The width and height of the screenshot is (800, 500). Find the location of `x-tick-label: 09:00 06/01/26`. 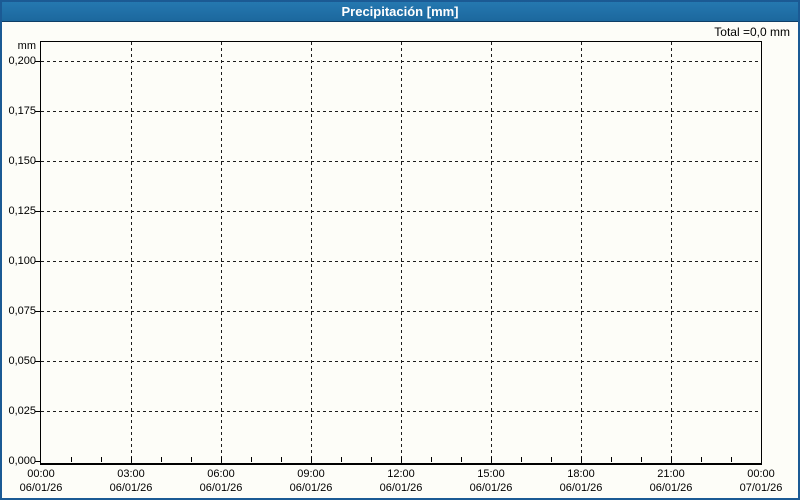

x-tick-label: 09:00 06/01/26 is located at coordinates (311, 481).